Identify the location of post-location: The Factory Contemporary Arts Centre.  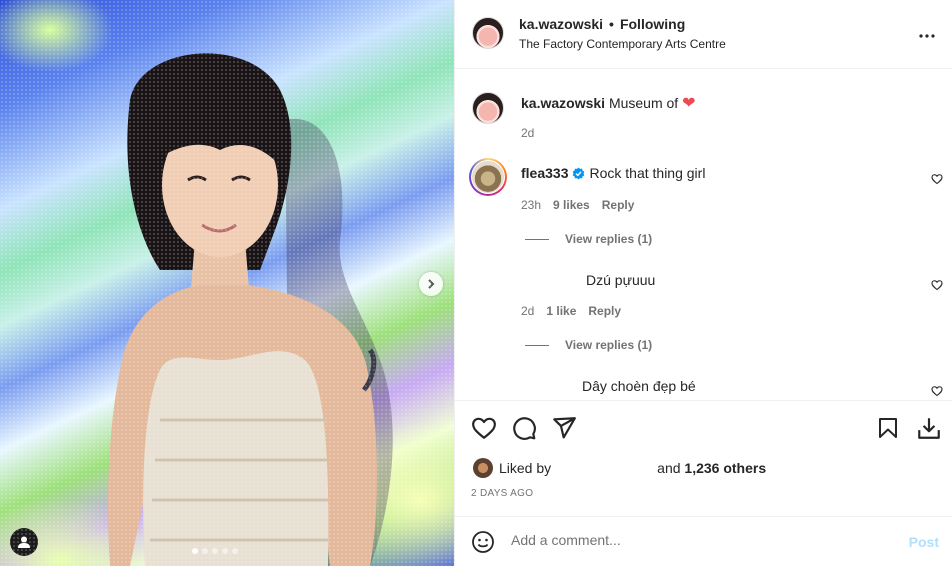
(622, 44).